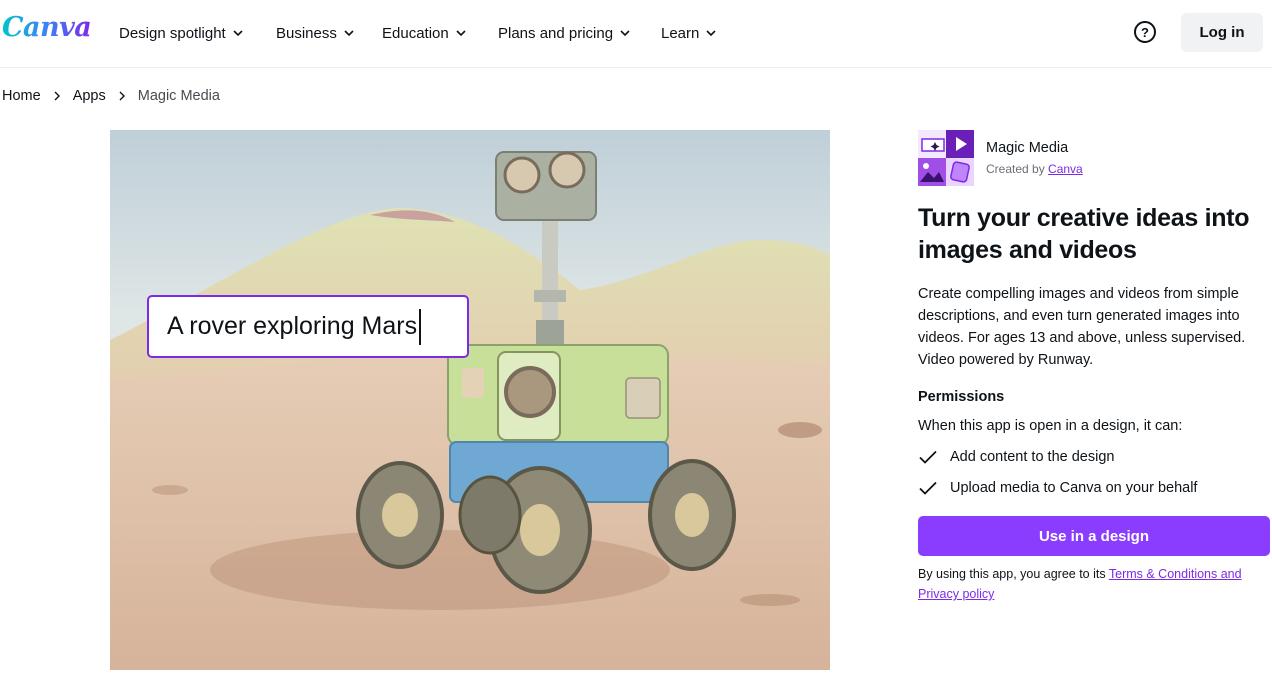 The image size is (1272, 673). Describe the element at coordinates (961, 397) in the screenshot. I see `permissions-heading: Permissions` at that location.